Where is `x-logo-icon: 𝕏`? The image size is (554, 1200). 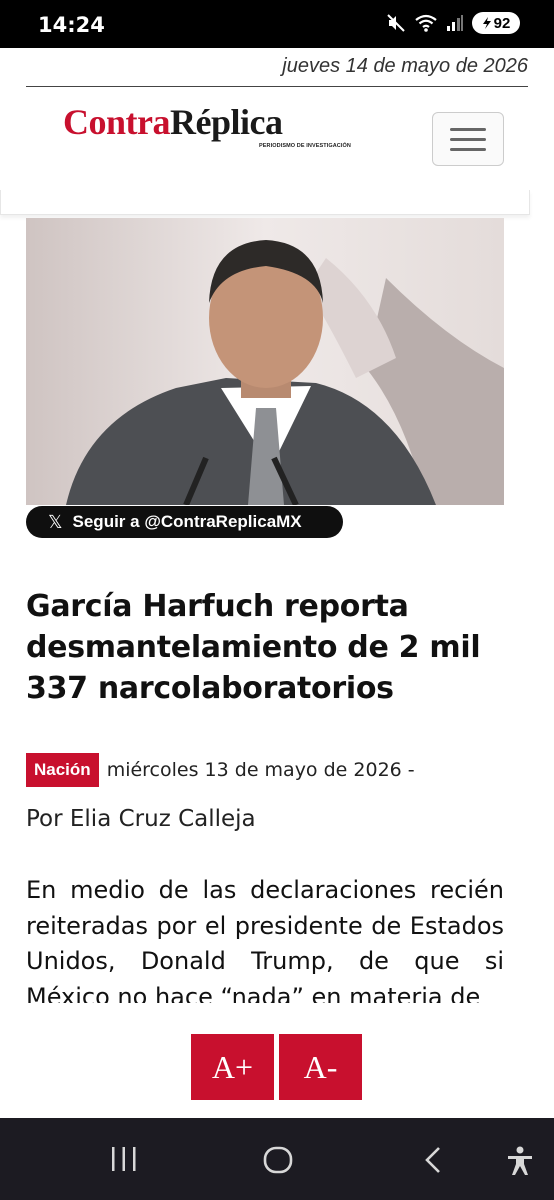 x-logo-icon: 𝕏 is located at coordinates (55, 521).